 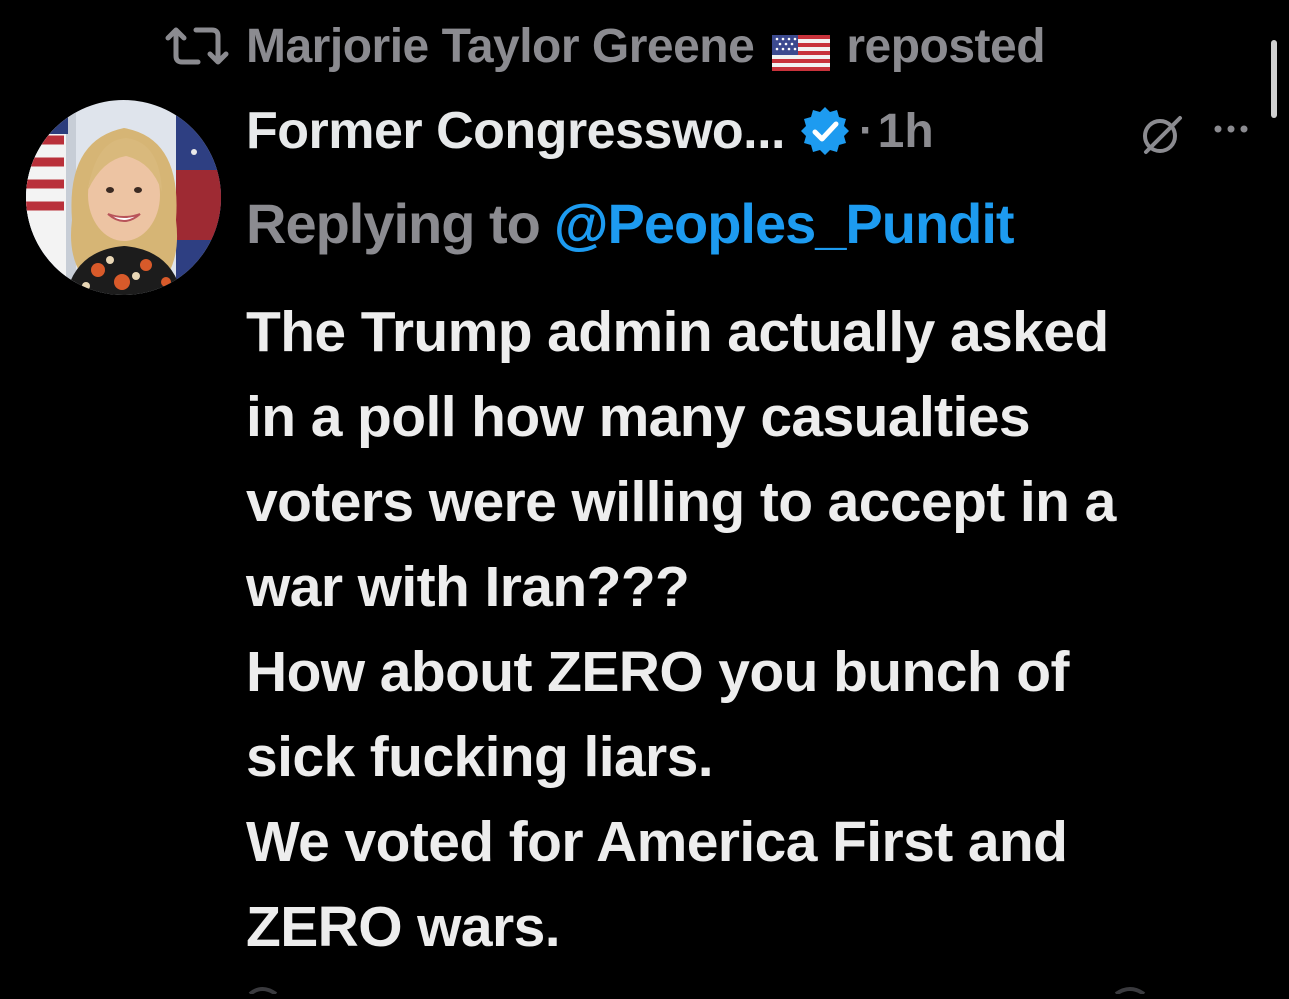 What do you see at coordinates (801, 49) in the screenshot?
I see `us-flag-icon` at bounding box center [801, 49].